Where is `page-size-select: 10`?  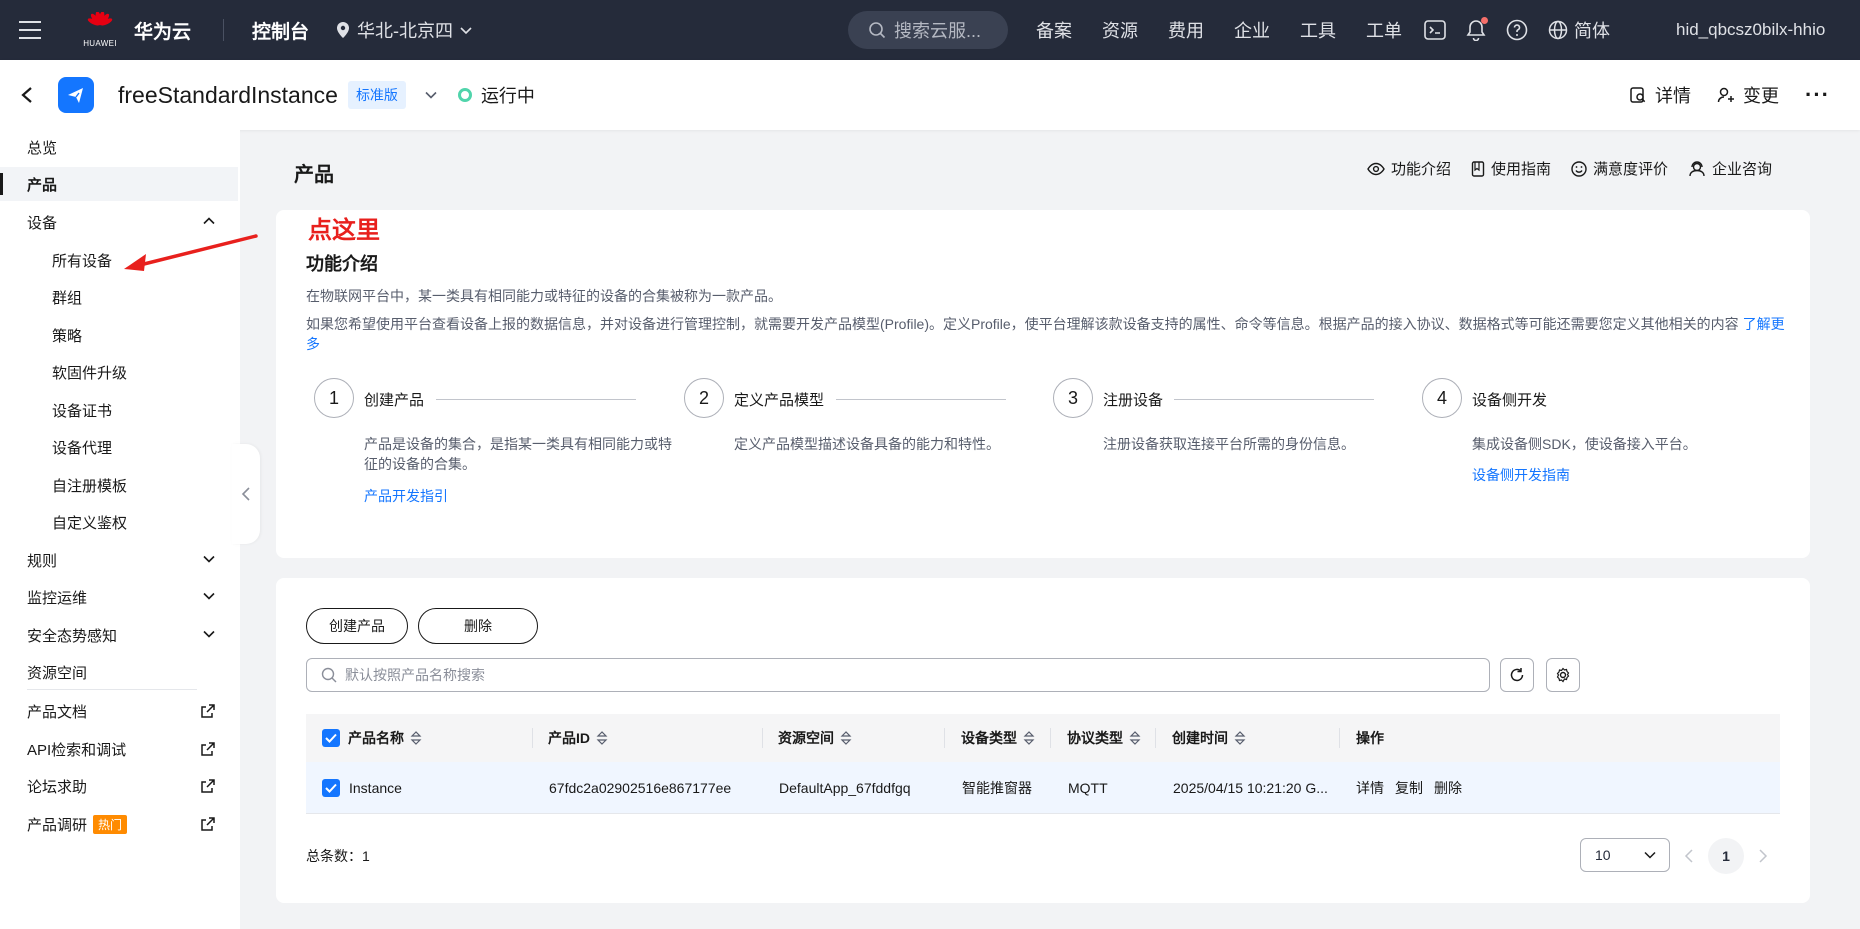 page-size-select: 10 is located at coordinates (1625, 855).